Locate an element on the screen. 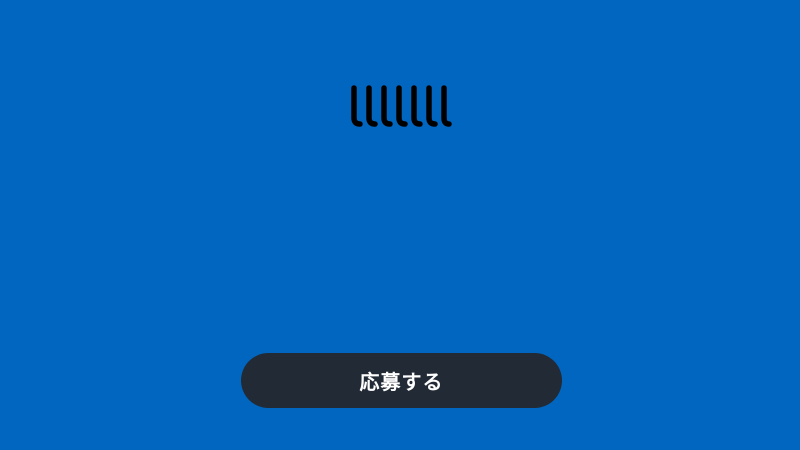  striped-logo-icon is located at coordinates (401, 106).